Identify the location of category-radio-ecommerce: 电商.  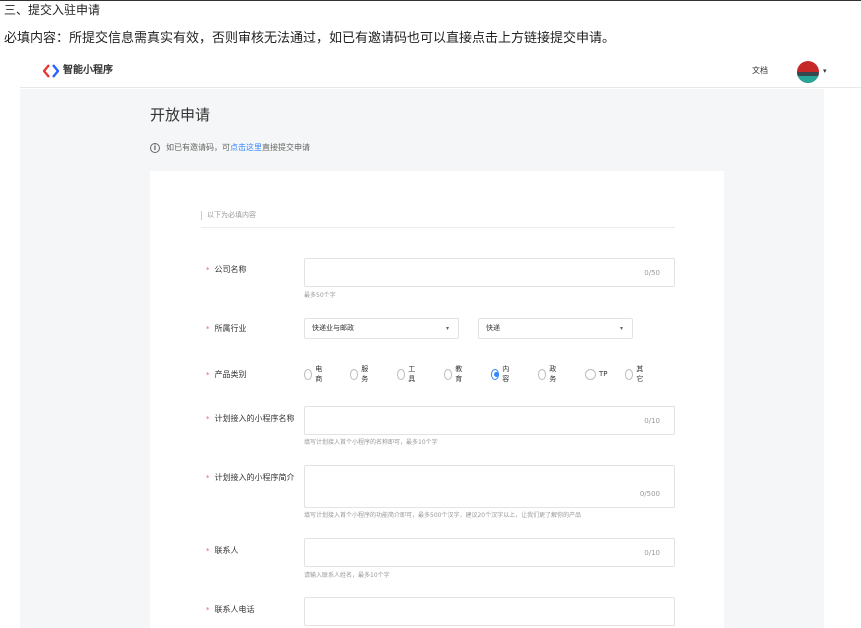
(314, 374).